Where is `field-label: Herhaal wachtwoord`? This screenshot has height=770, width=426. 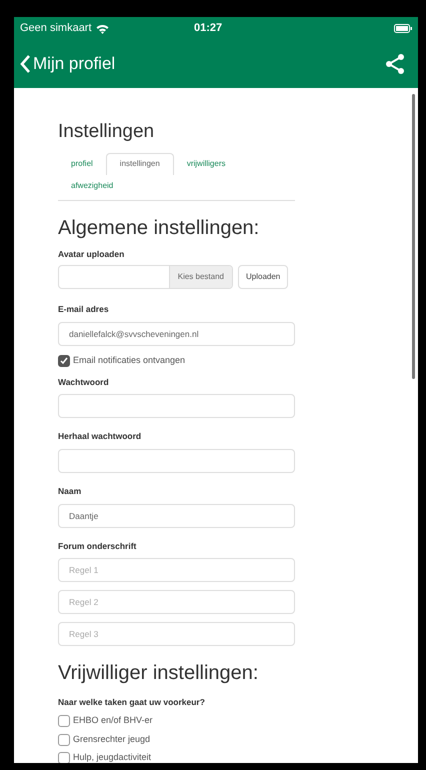 field-label: Herhaal wachtwoord is located at coordinates (100, 436).